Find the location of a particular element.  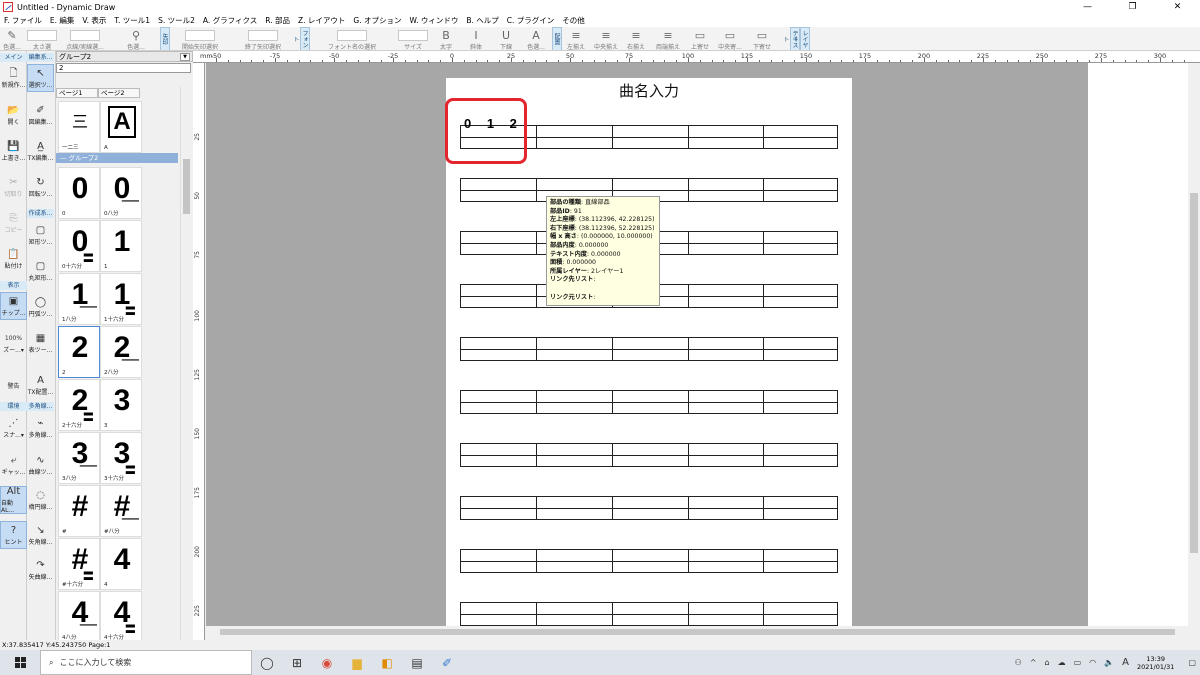

taskbar-search: ⌕ ここに入力して検索 is located at coordinates (146, 662).